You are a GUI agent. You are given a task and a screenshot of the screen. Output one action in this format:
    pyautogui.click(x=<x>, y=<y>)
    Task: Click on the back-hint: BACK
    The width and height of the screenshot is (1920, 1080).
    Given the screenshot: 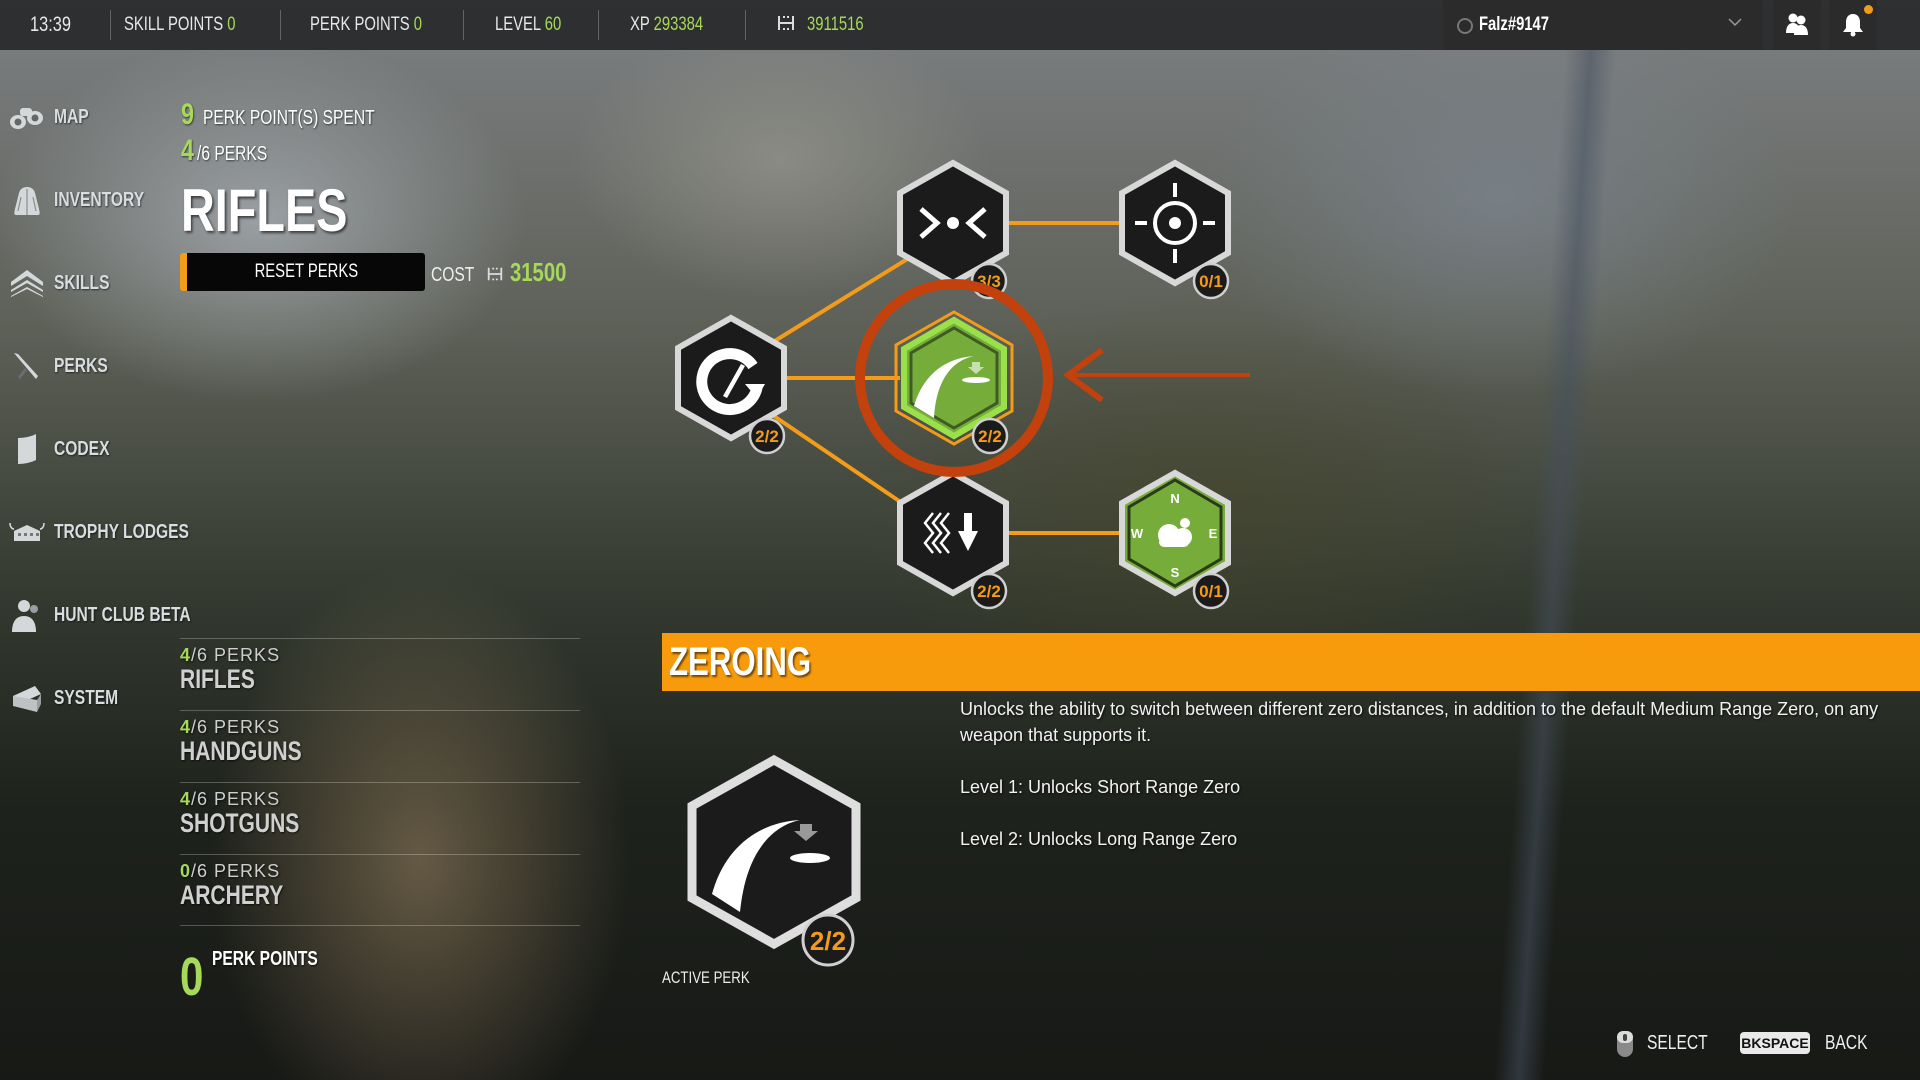 What is the action you would take?
    pyautogui.click(x=1852, y=1043)
    